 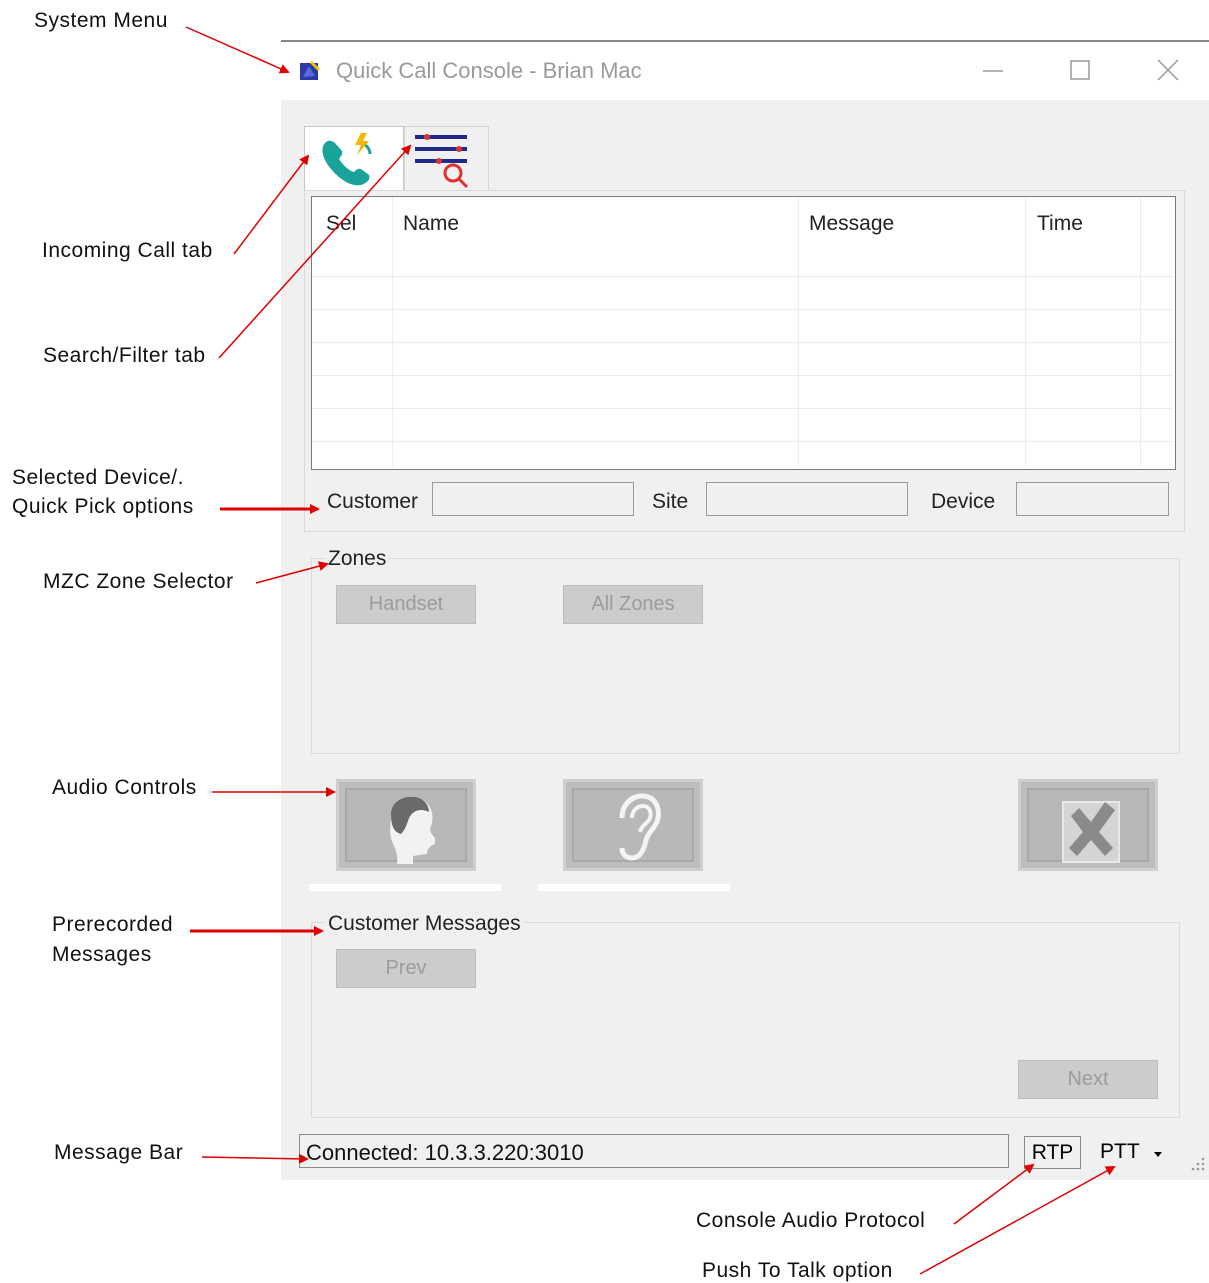 What do you see at coordinates (994, 1194) in the screenshot?
I see `arrow-console-audio-protocol` at bounding box center [994, 1194].